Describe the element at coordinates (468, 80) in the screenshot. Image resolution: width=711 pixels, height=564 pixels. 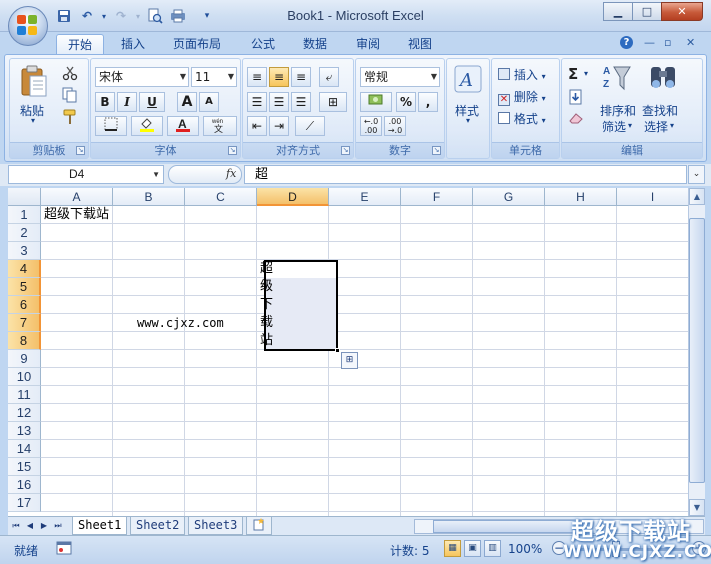
I see `styles-icon: A` at that location.